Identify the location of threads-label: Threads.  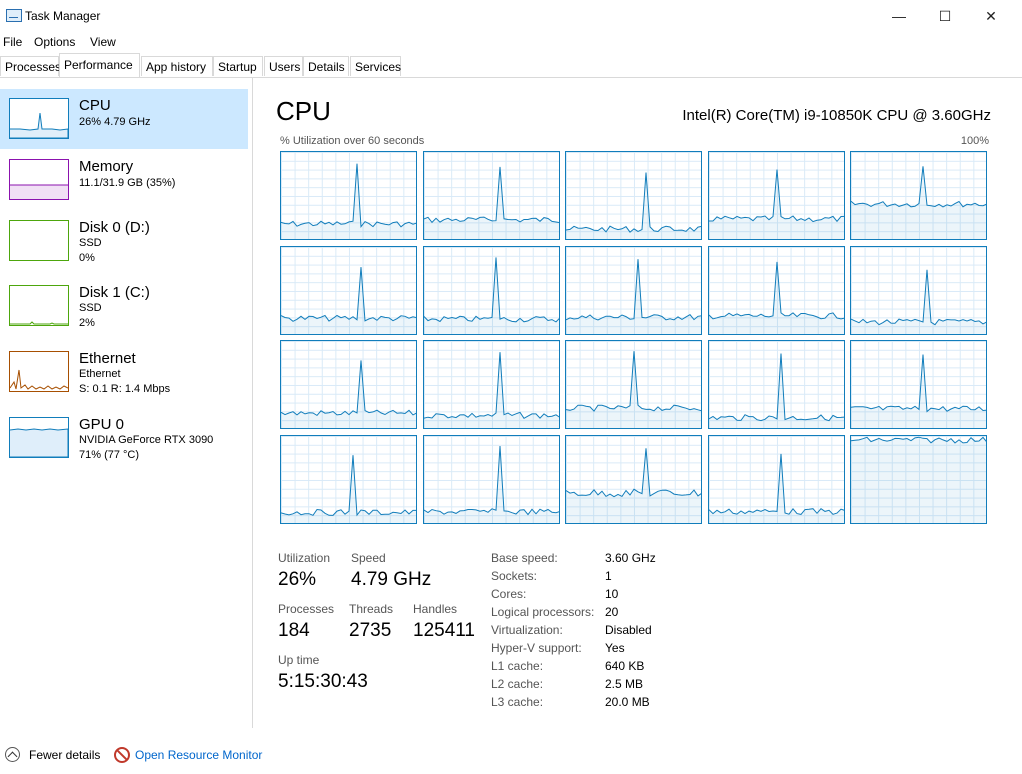
(371, 609).